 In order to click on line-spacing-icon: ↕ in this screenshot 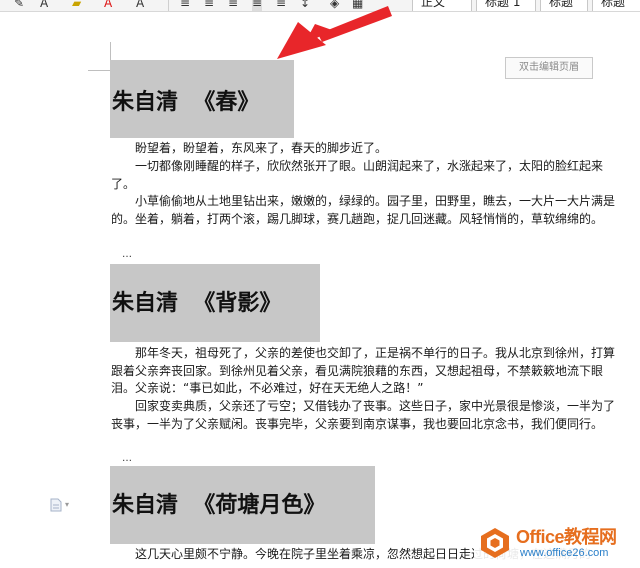, I will do `click(305, 5)`.